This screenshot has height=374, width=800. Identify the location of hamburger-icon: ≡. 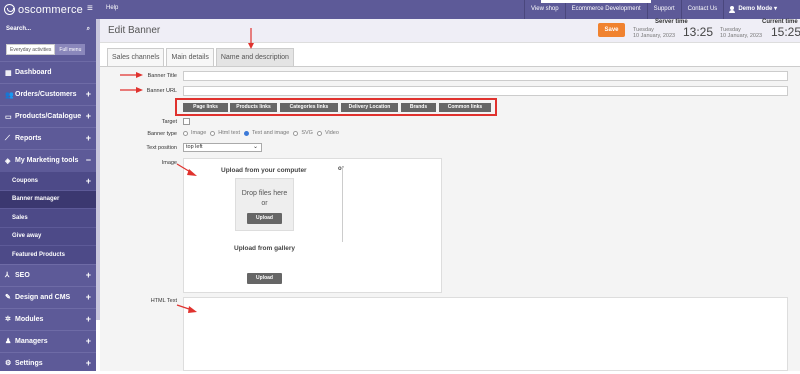
(90, 8).